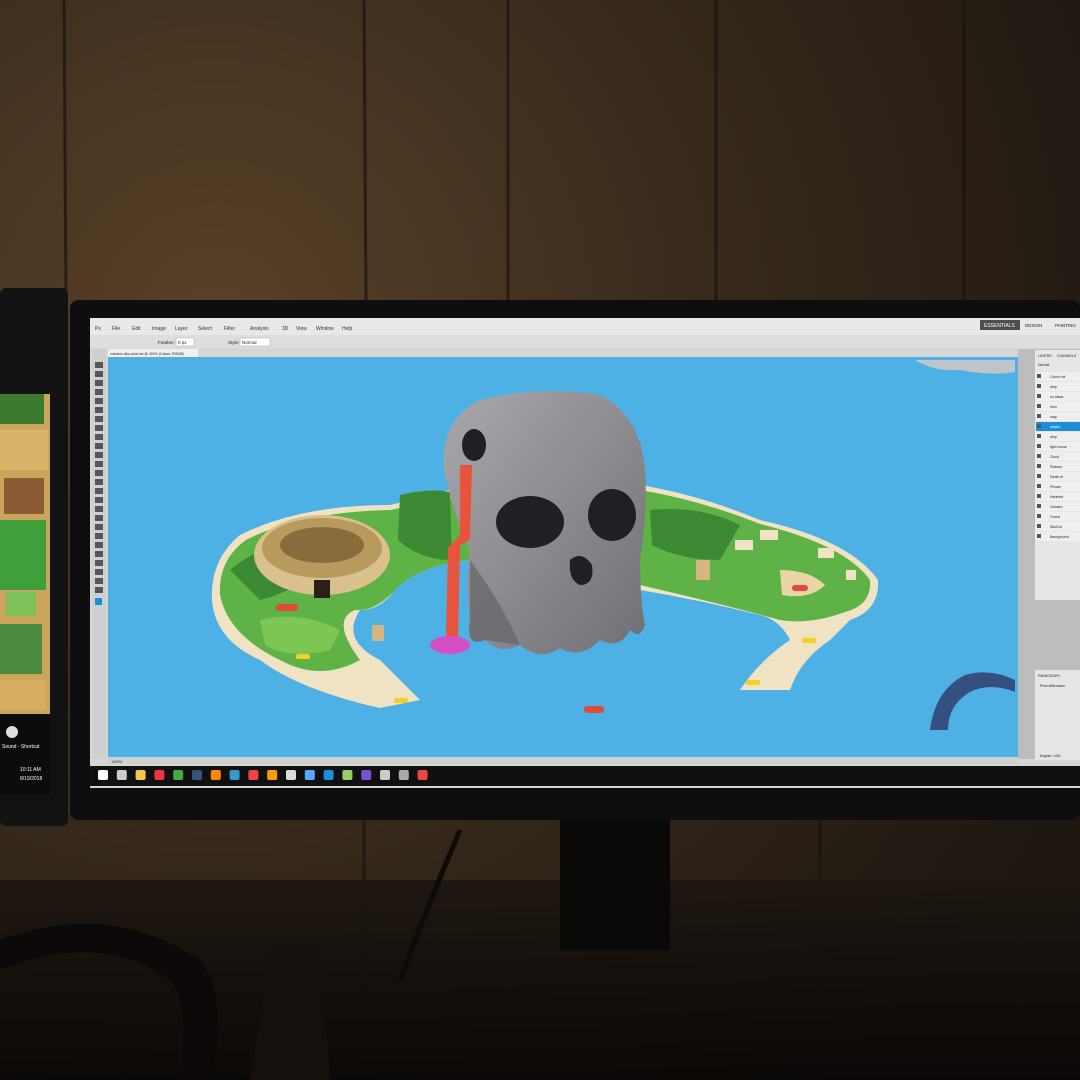 Image resolution: width=1080 pixels, height=1080 pixels. Describe the element at coordinates (103, 775) in the screenshot. I see `start-icon` at that location.